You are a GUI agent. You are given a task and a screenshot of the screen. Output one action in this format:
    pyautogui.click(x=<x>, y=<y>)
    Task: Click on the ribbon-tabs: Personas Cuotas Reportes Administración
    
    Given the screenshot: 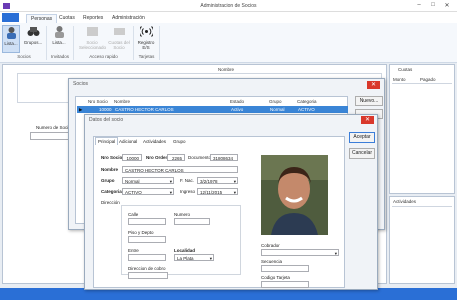 What is the action you would take?
    pyautogui.click(x=228, y=17)
    